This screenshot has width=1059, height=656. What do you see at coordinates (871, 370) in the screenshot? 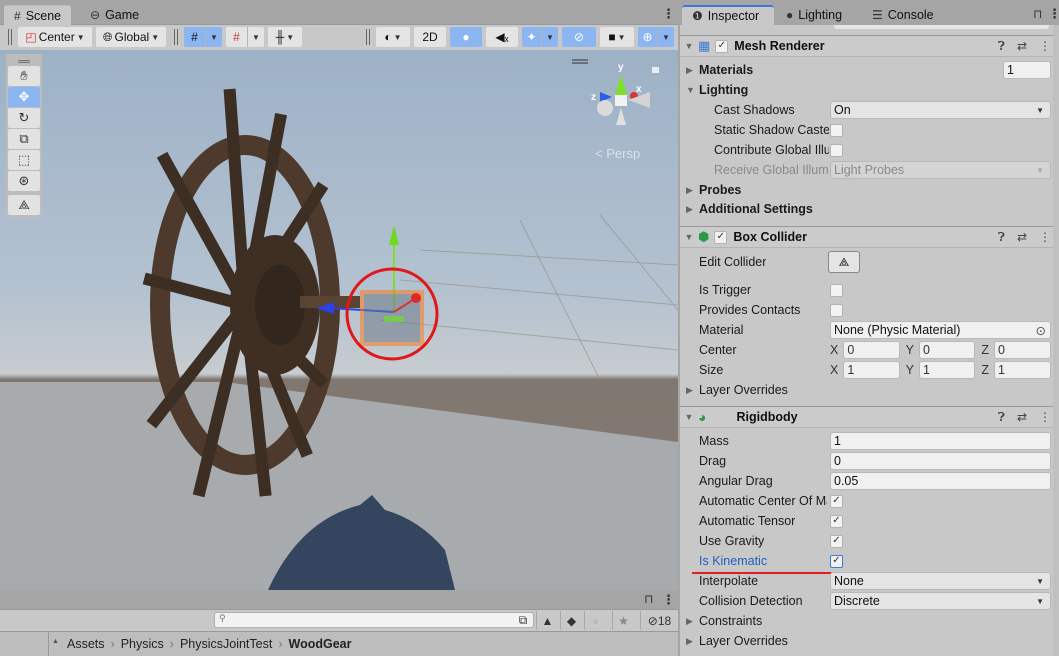
I see `size-x-input: 1` at bounding box center [871, 370].